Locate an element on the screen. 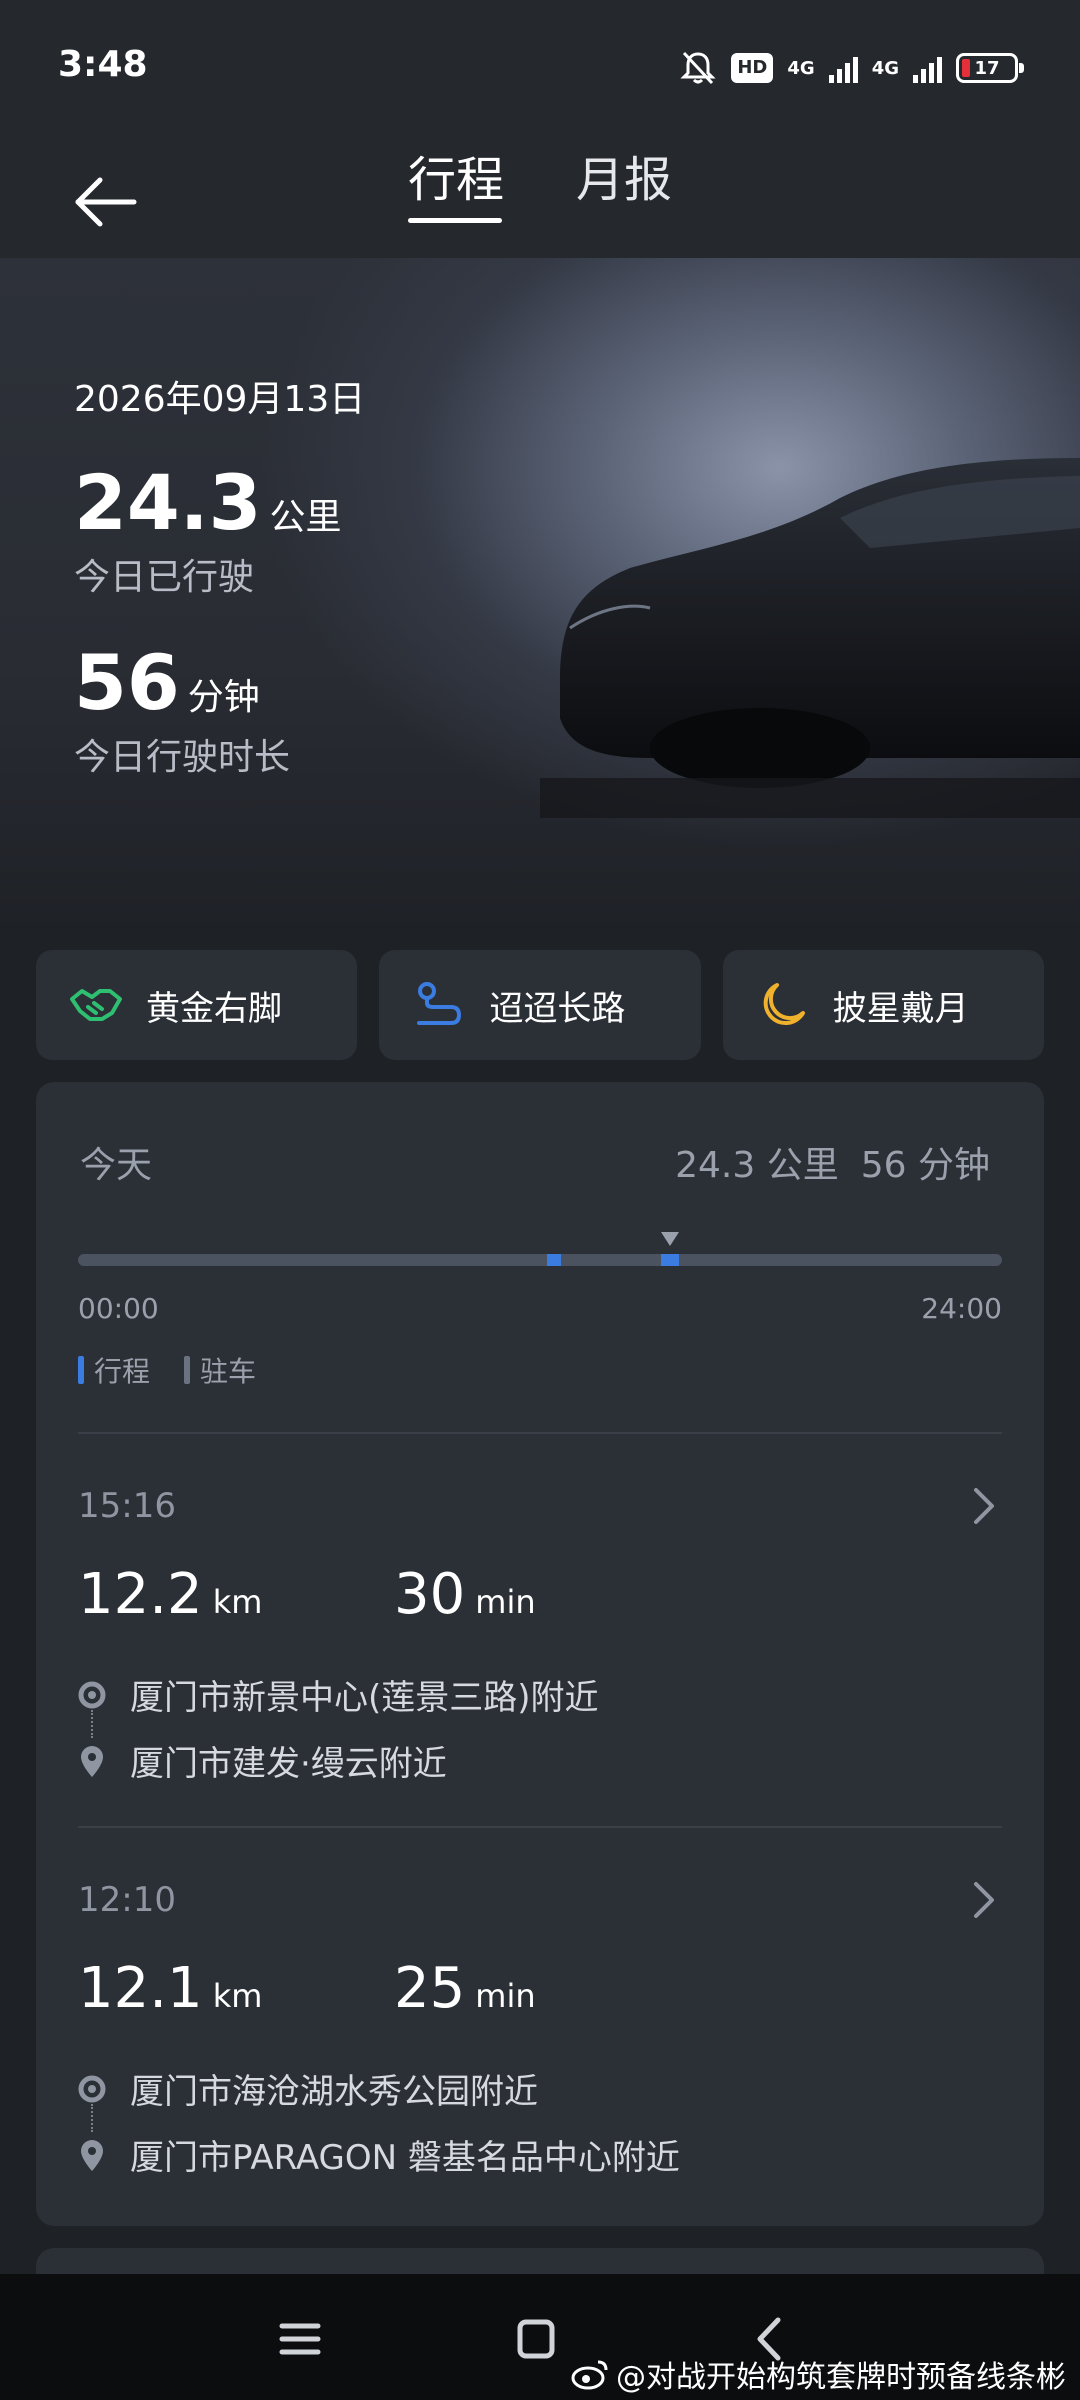  status-time: 3:48 is located at coordinates (103, 64).